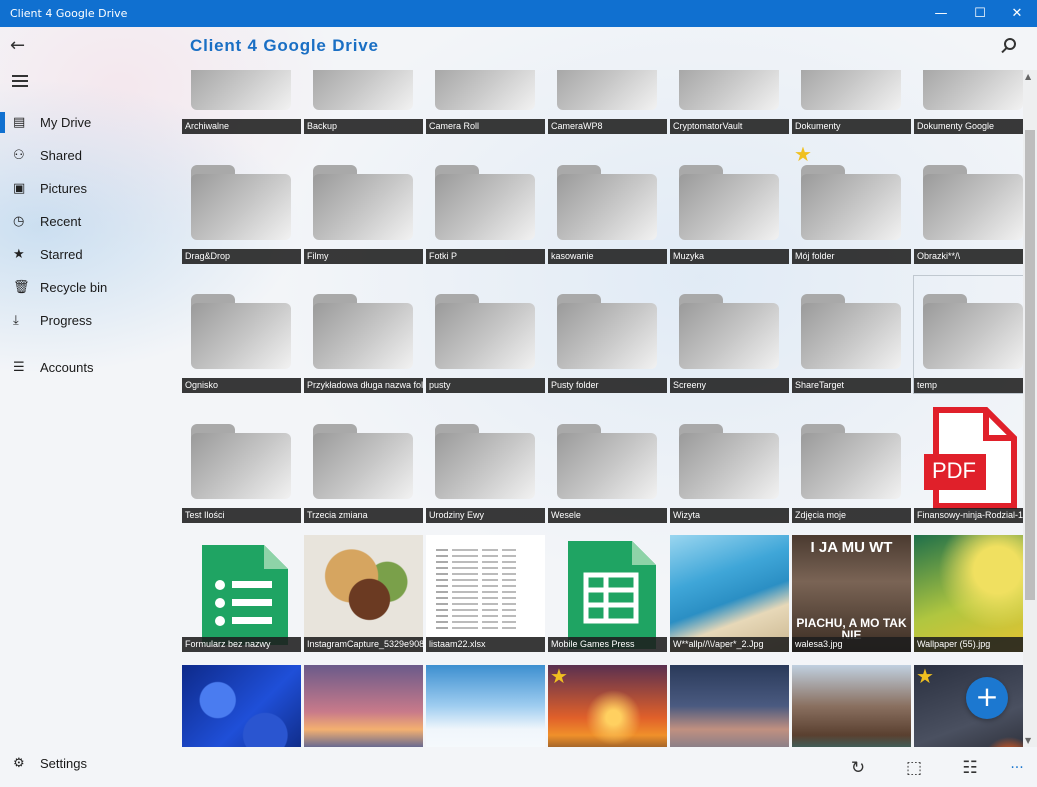 The height and width of the screenshot is (787, 1037). Describe the element at coordinates (485, 515) in the screenshot. I see `tile-label: Urodziny Ewy` at that location.